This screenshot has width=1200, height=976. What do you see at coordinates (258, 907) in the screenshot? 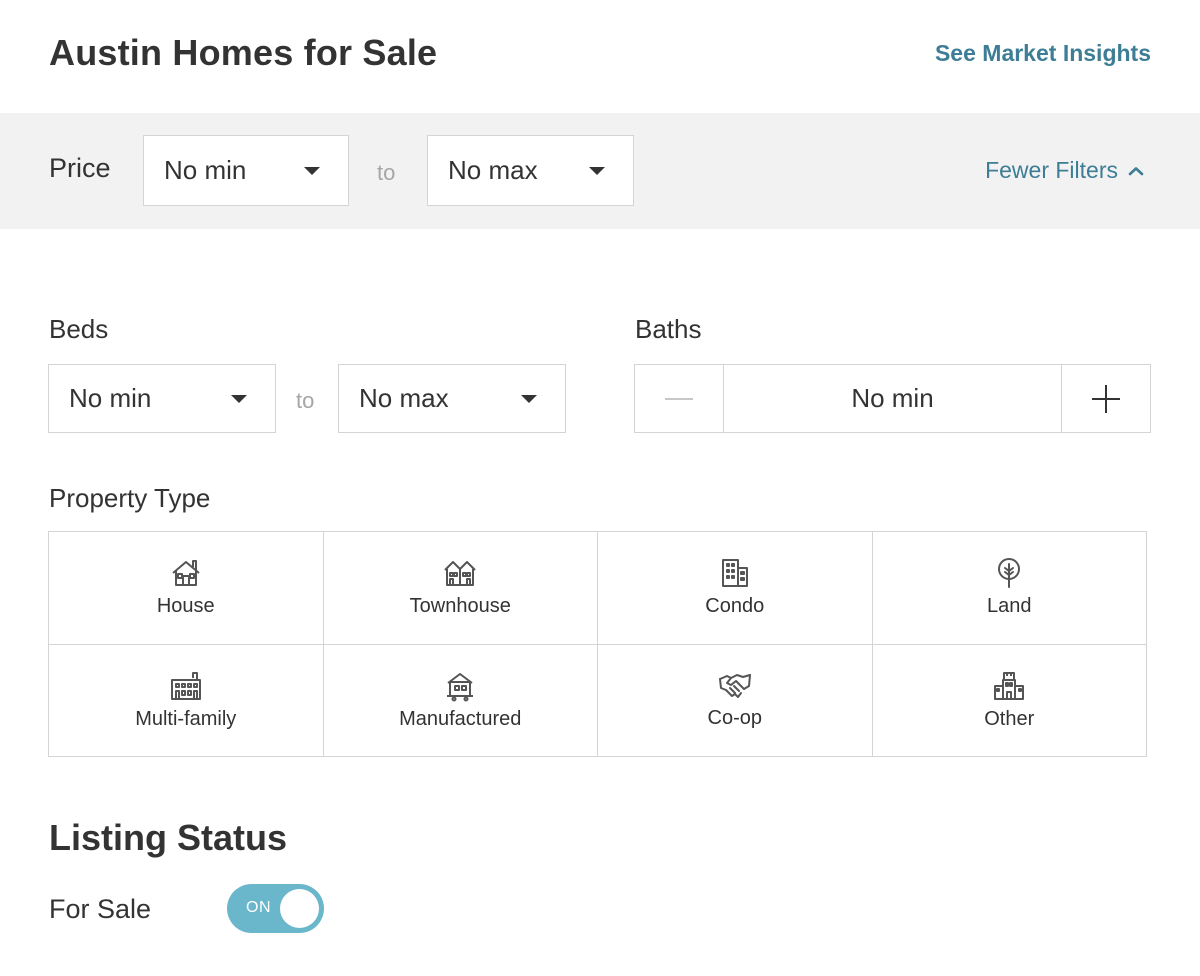
I see `toggle-on-text: ON` at bounding box center [258, 907].